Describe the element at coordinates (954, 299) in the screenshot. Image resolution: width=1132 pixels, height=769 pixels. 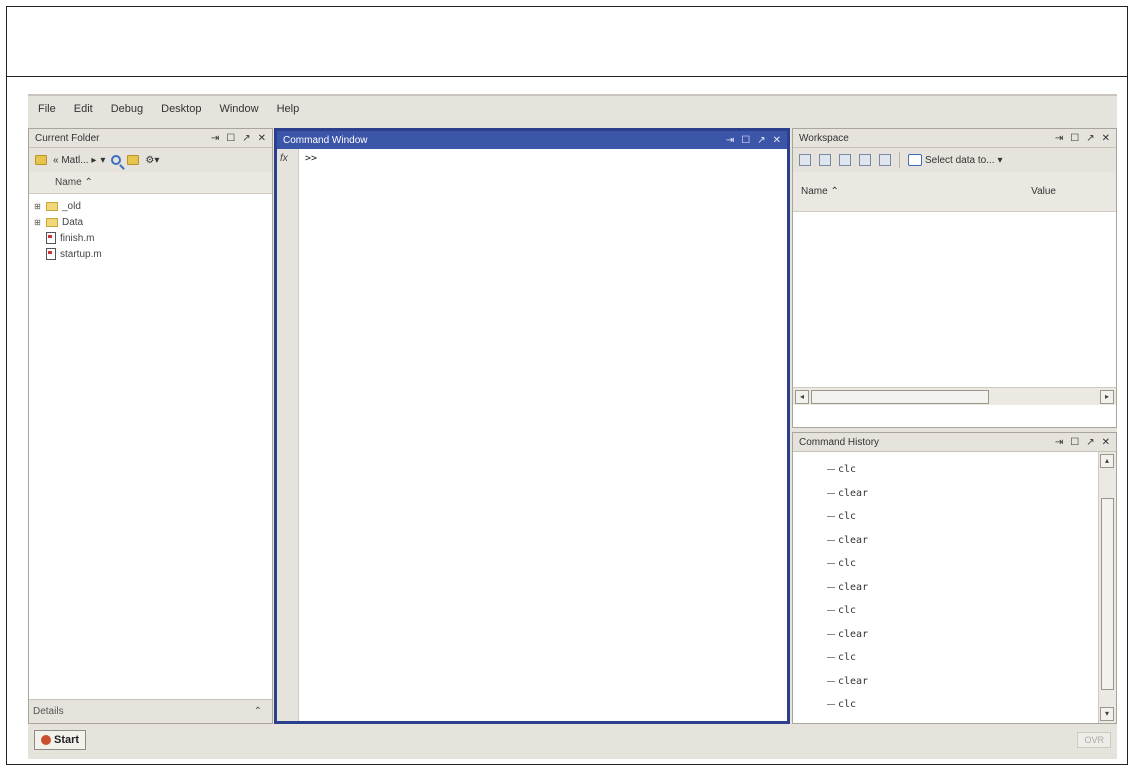
I see `workspace-variable-list` at that location.